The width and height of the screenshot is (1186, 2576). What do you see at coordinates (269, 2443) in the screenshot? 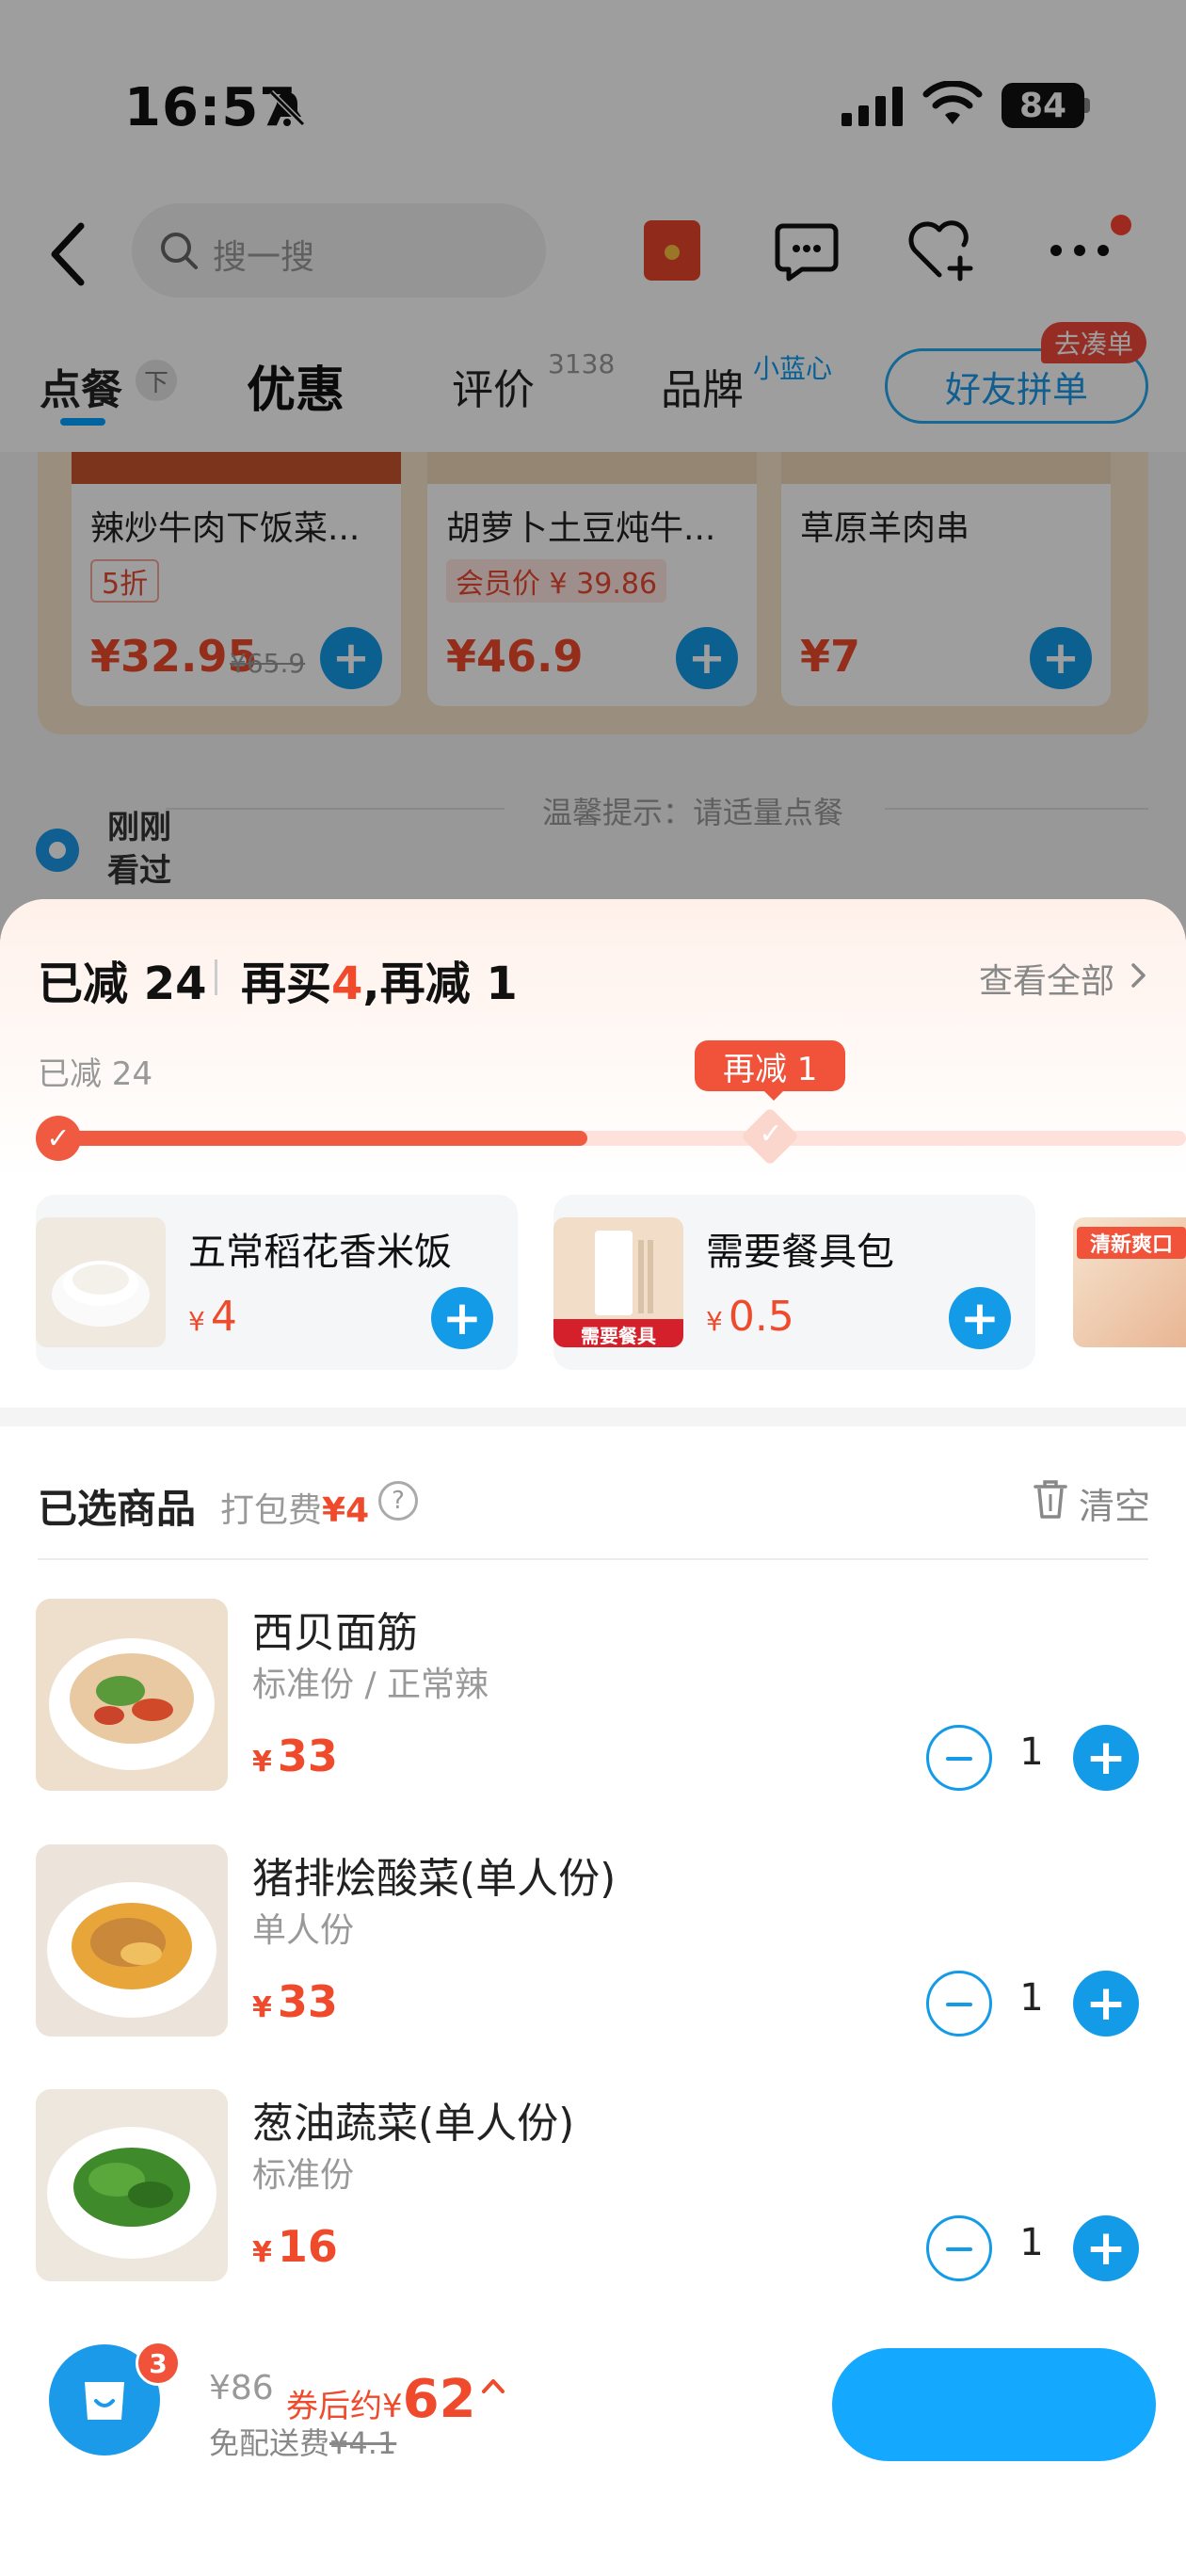
I see `delivery-label: 免配送费` at bounding box center [269, 2443].